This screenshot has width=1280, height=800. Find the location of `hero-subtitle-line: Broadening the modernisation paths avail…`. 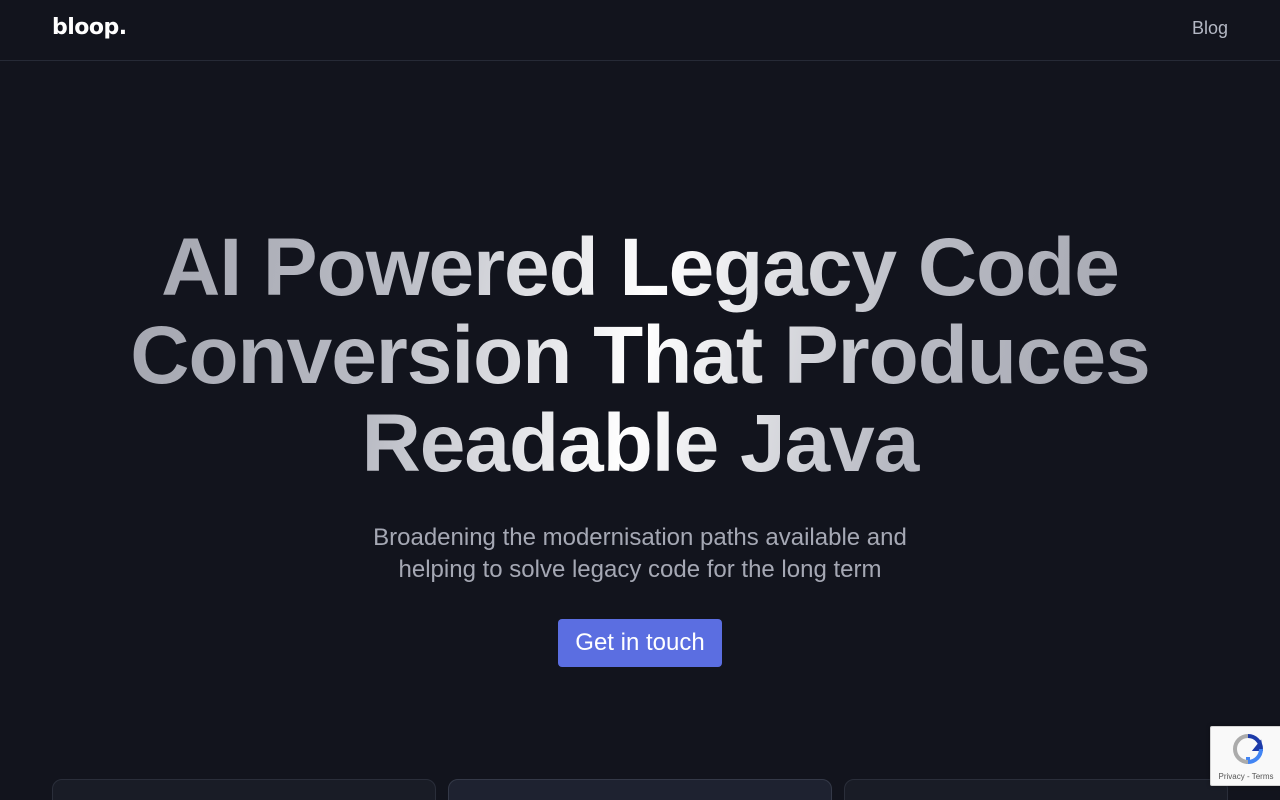

hero-subtitle-line: Broadening the modernisation paths avail… is located at coordinates (640, 537).